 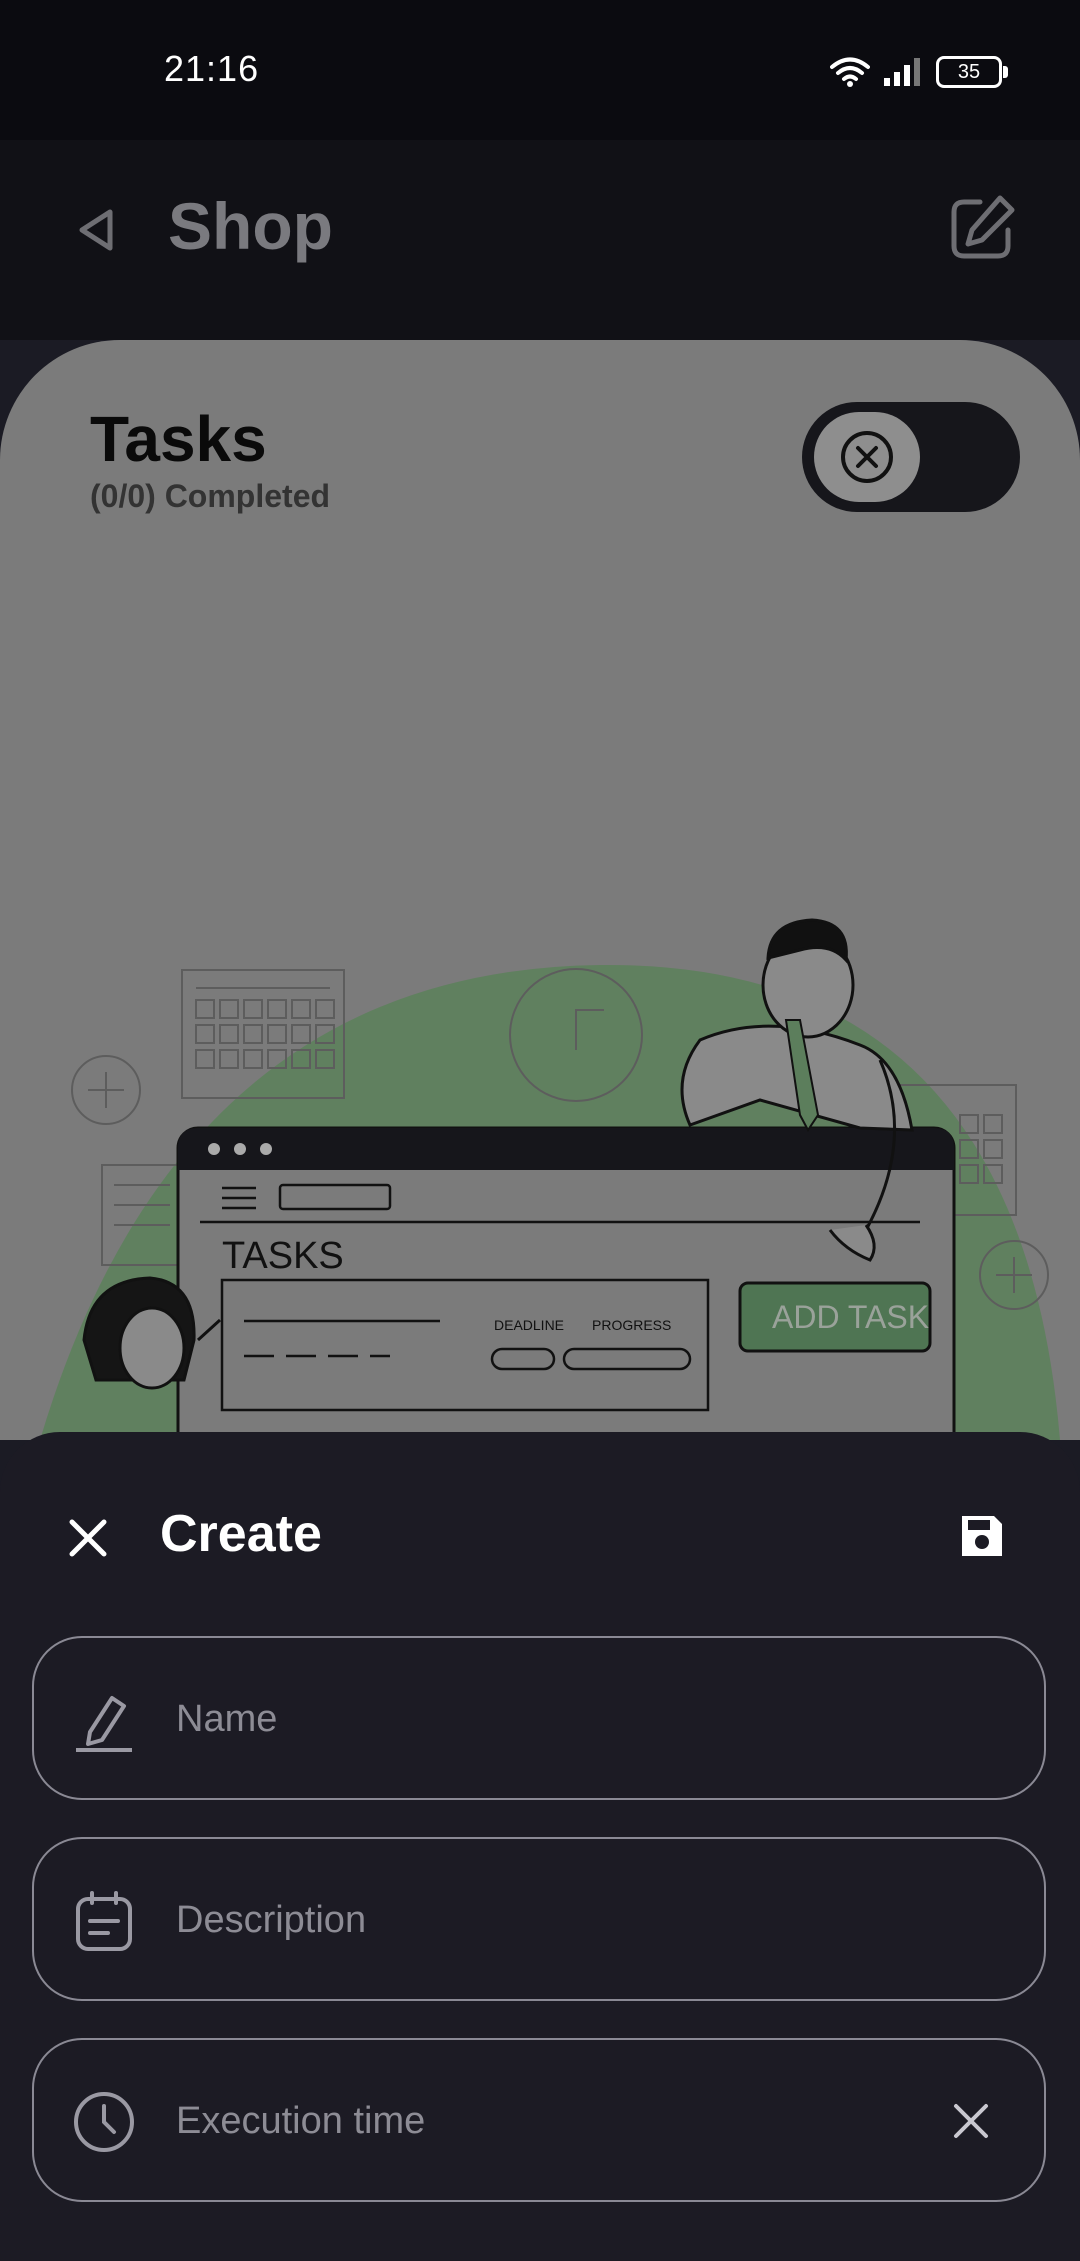 I want to click on completed-toggle, so click(x=911, y=457).